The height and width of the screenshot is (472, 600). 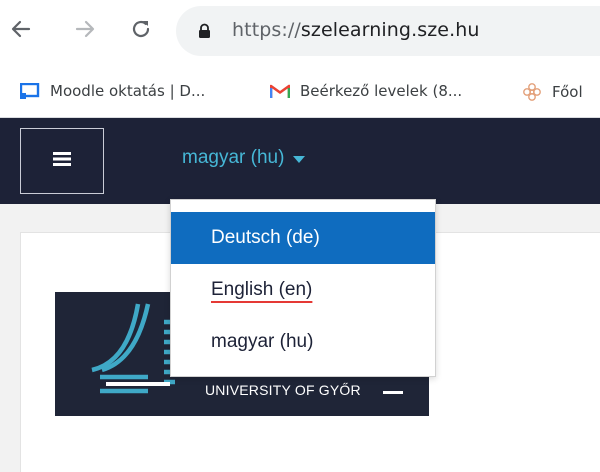 I want to click on language-toggle-label: magyar (hu), so click(x=233, y=157).